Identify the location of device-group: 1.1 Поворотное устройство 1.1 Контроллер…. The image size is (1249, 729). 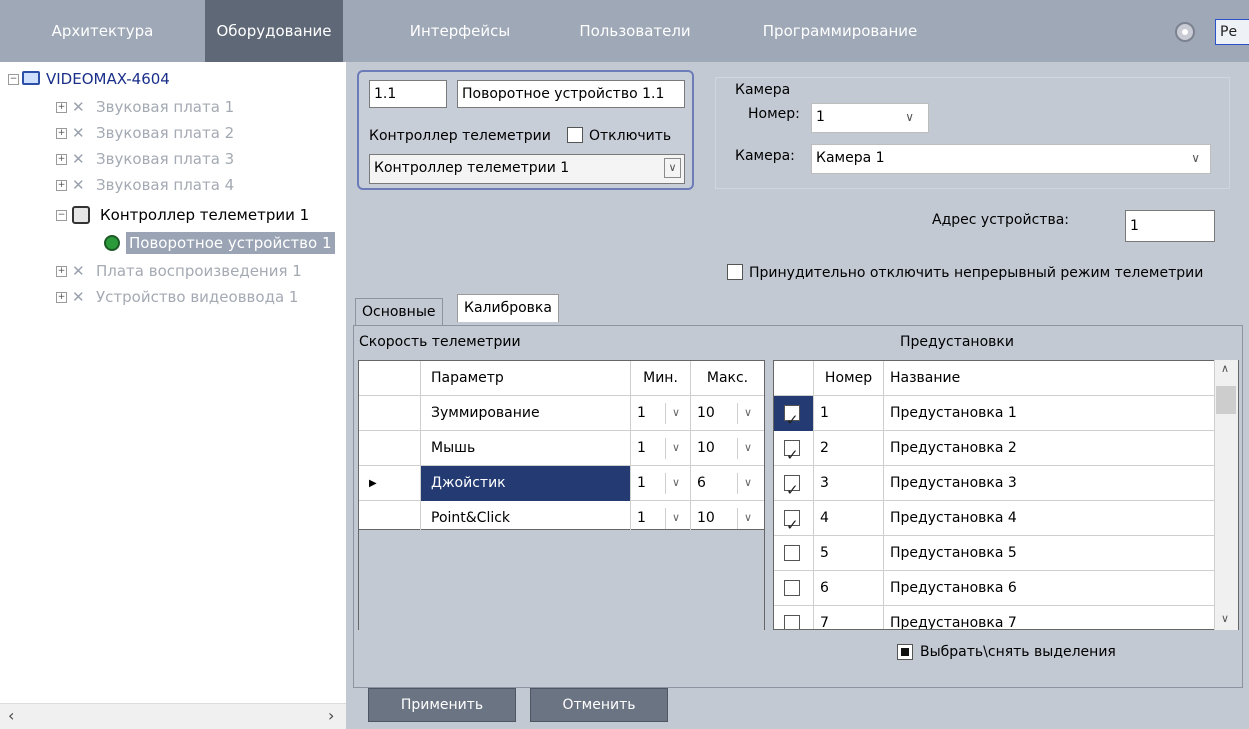
(525, 130).